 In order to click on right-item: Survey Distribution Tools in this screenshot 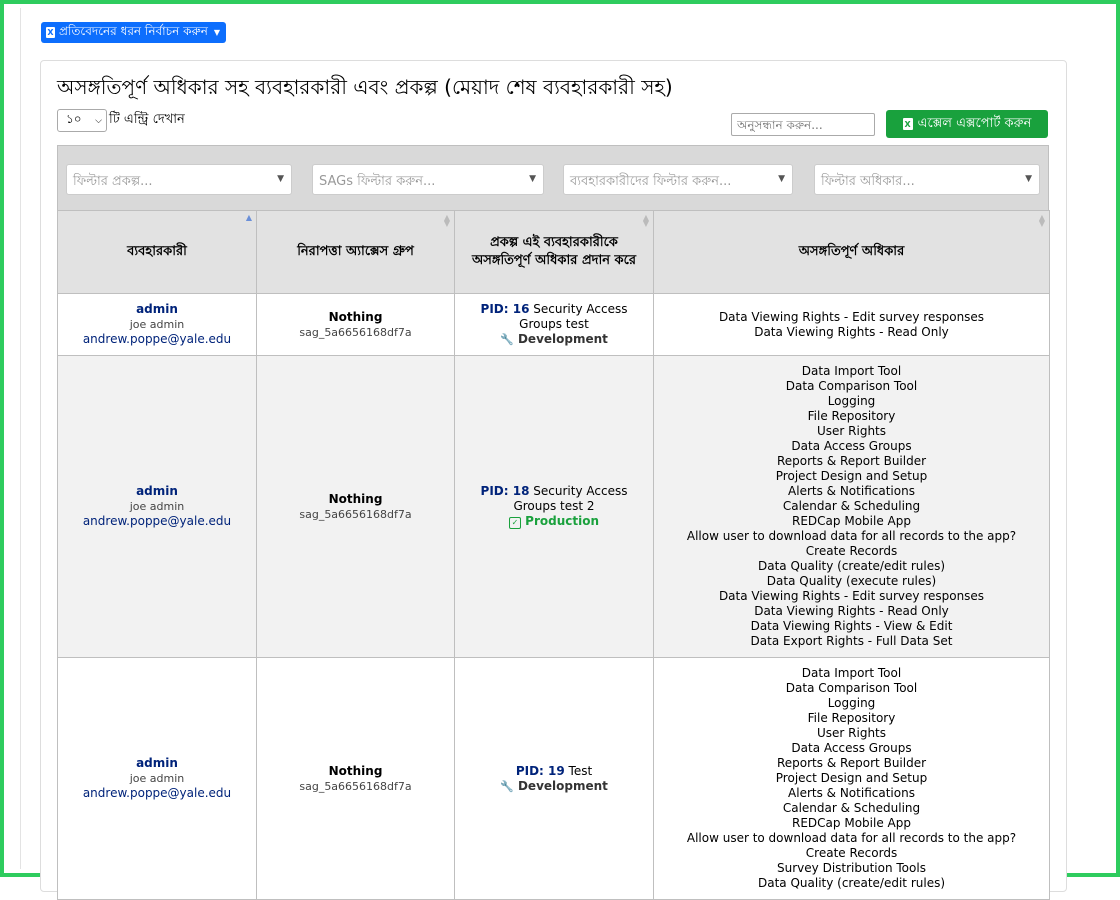, I will do `click(851, 868)`.